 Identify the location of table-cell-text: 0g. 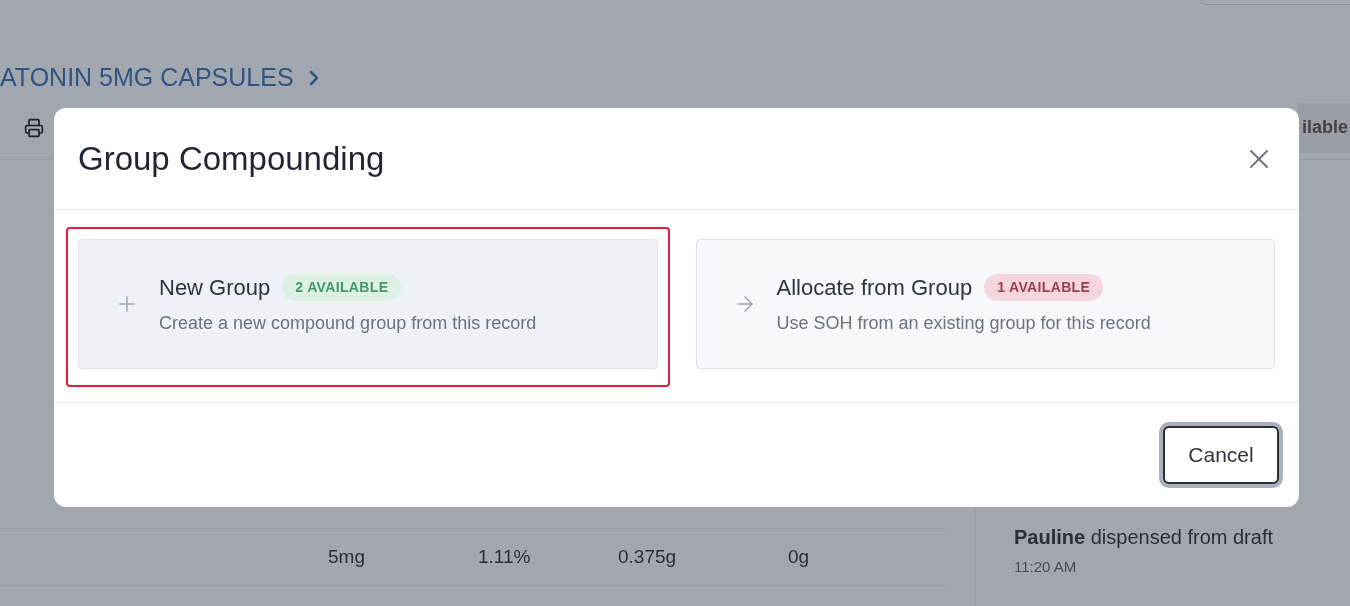
(799, 556).